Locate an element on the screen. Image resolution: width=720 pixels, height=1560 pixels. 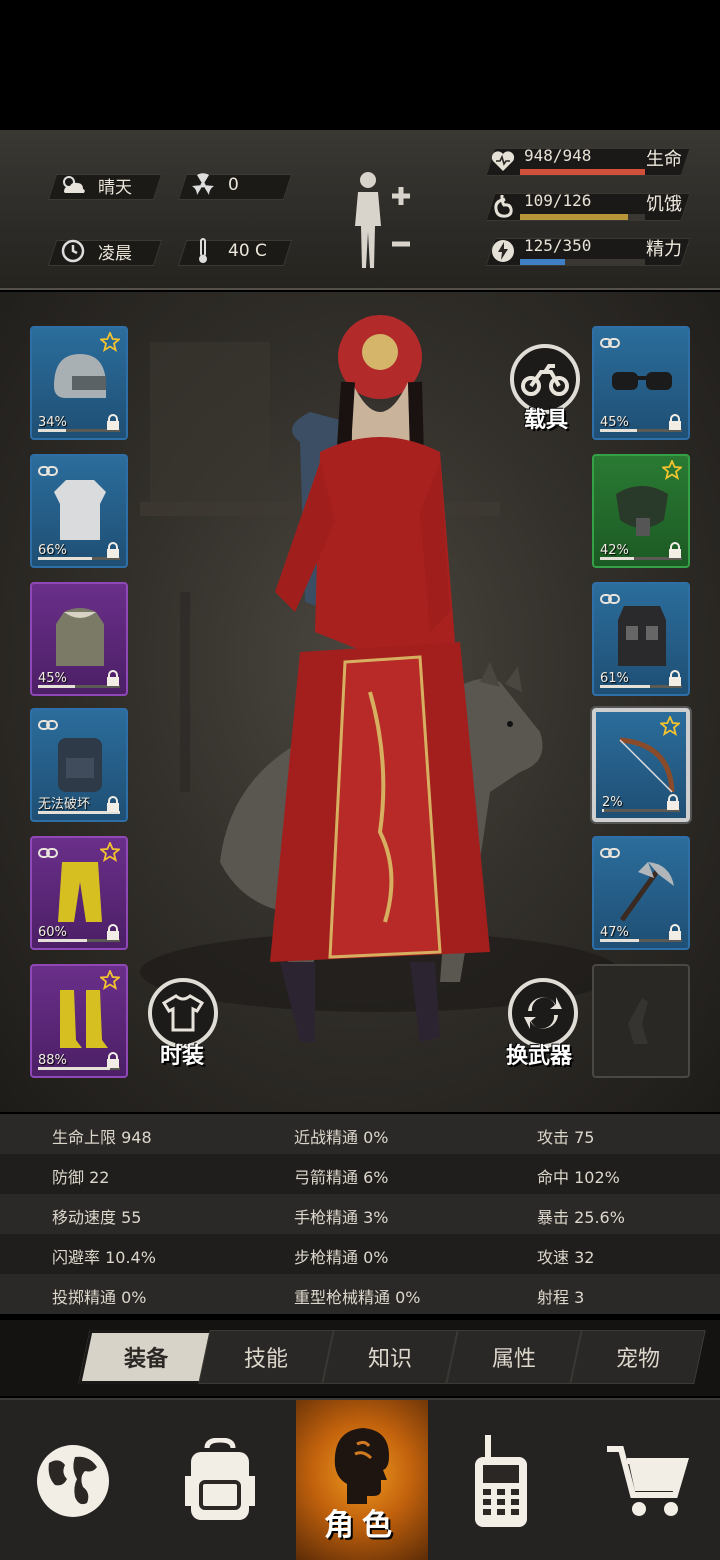
tab-label: 技能 is located at coordinates (265, 1359).